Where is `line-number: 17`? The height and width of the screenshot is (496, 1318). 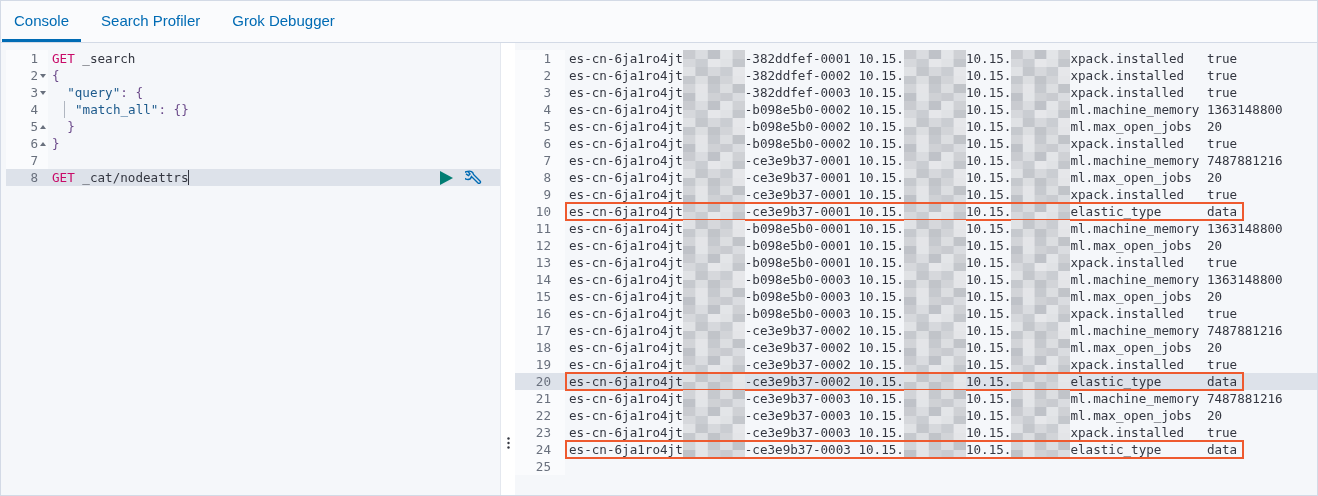 line-number: 17 is located at coordinates (543, 330).